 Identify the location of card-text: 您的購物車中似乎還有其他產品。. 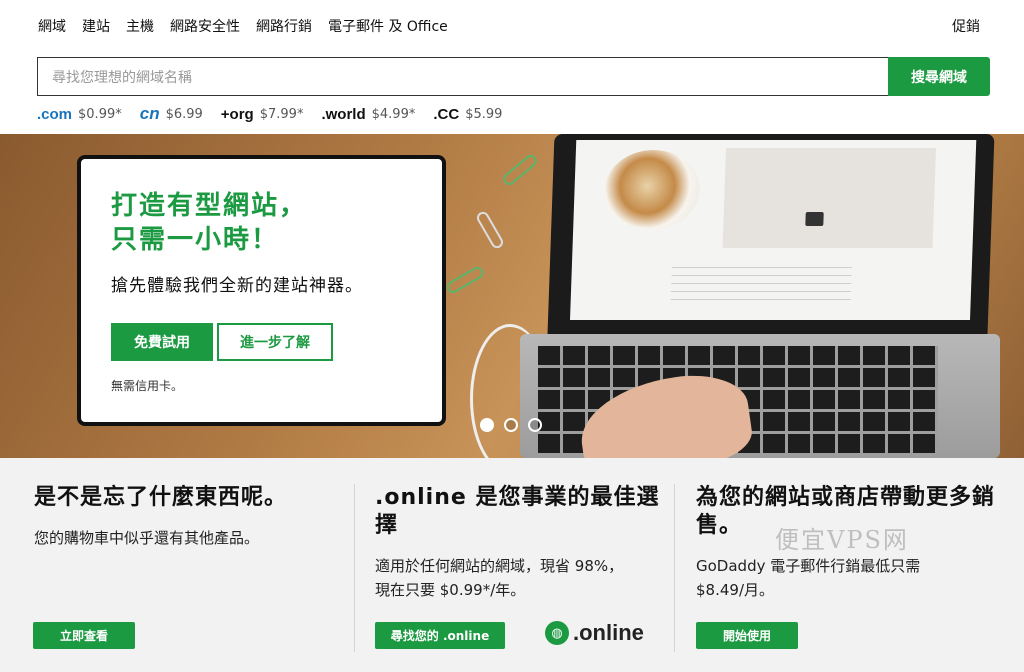
(147, 538).